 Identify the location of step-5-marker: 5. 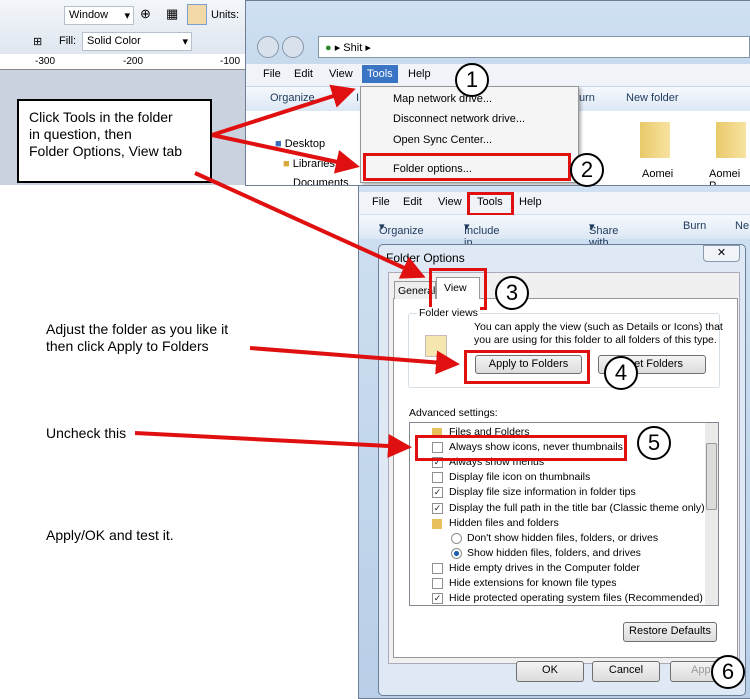
(654, 443).